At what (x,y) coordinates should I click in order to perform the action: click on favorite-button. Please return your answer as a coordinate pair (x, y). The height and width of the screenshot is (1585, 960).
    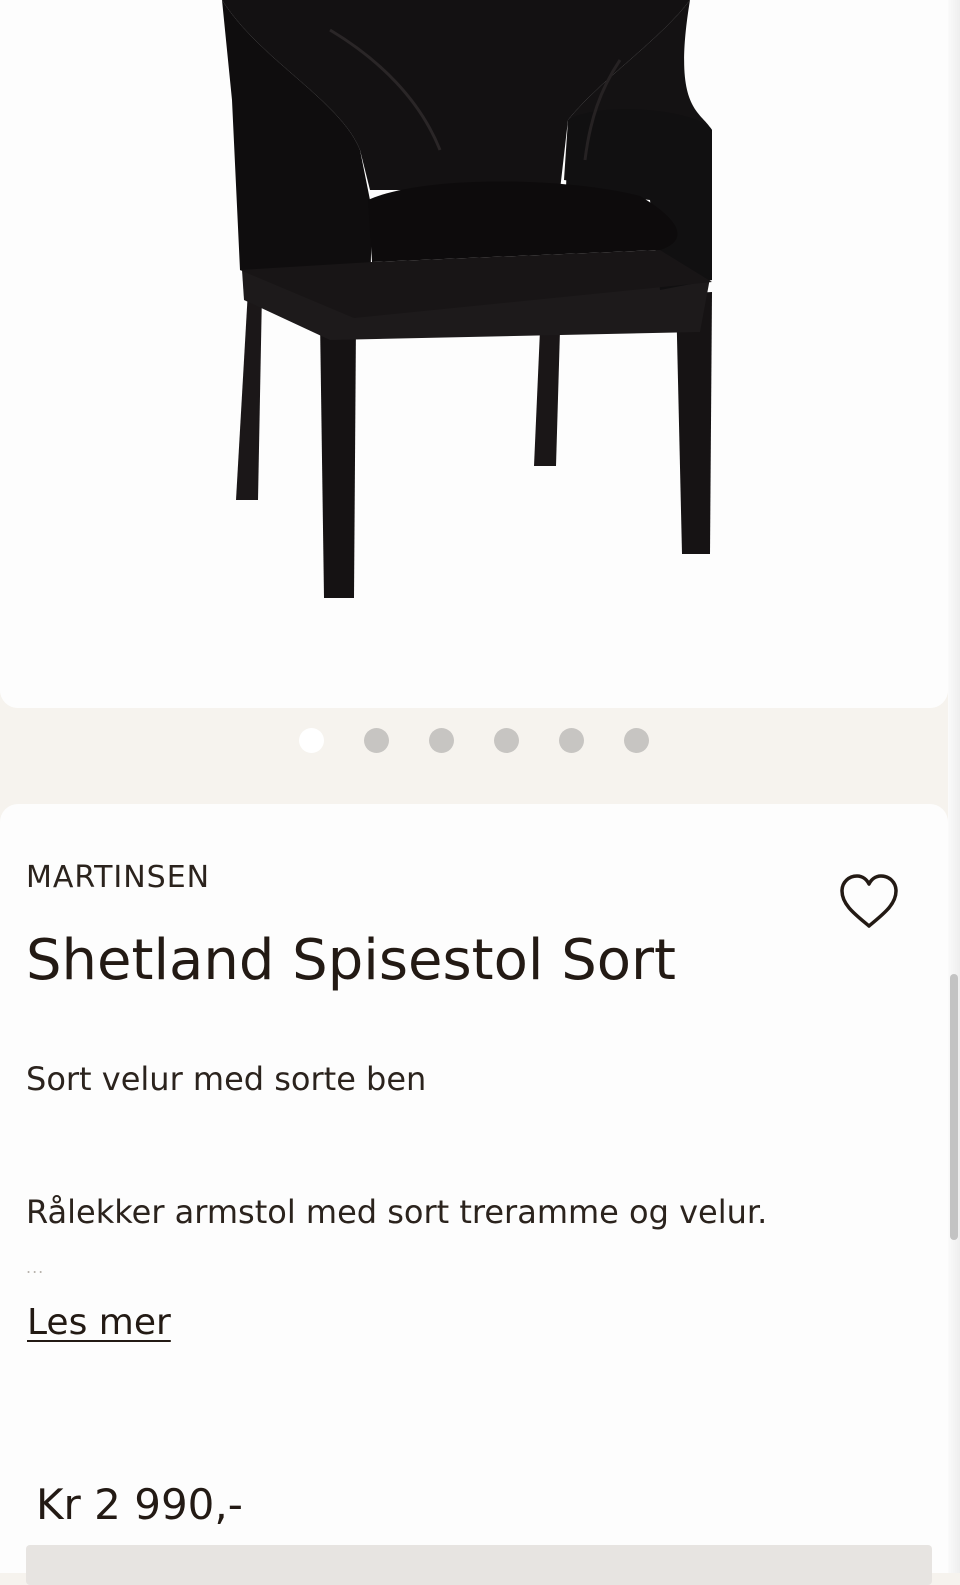
    Looking at the image, I should click on (869, 902).